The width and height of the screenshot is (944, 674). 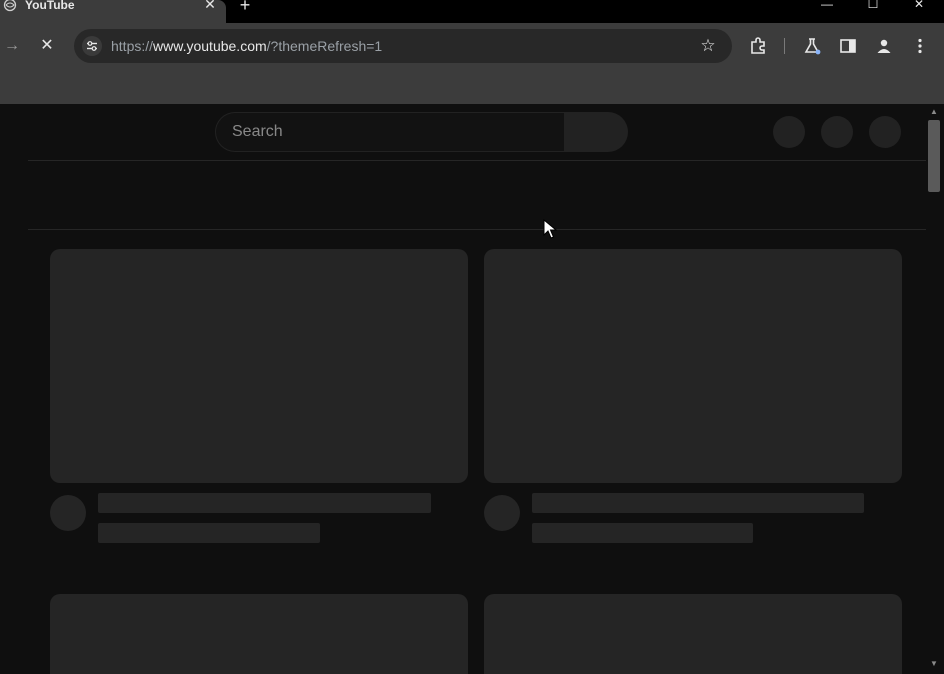 What do you see at coordinates (210, 6) in the screenshot?
I see `tab-close-icon: ✕` at bounding box center [210, 6].